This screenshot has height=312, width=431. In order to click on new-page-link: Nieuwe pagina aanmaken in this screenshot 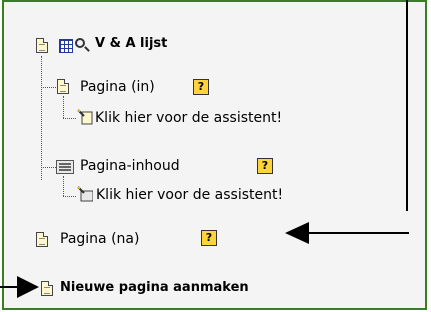, I will do `click(154, 288)`.